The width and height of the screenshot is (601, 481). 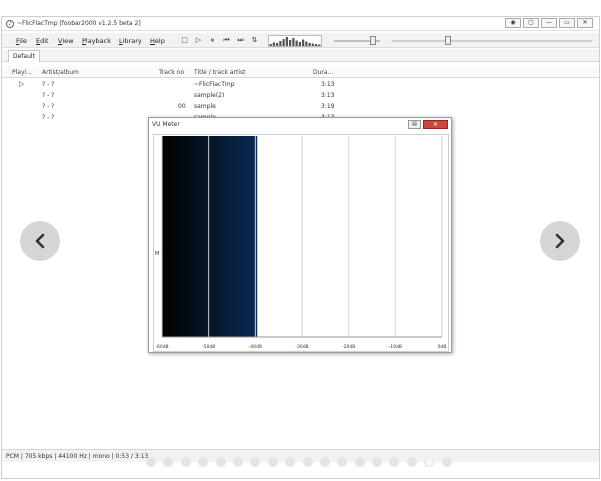 What do you see at coordinates (448, 40) in the screenshot?
I see `seek-bar-handle` at bounding box center [448, 40].